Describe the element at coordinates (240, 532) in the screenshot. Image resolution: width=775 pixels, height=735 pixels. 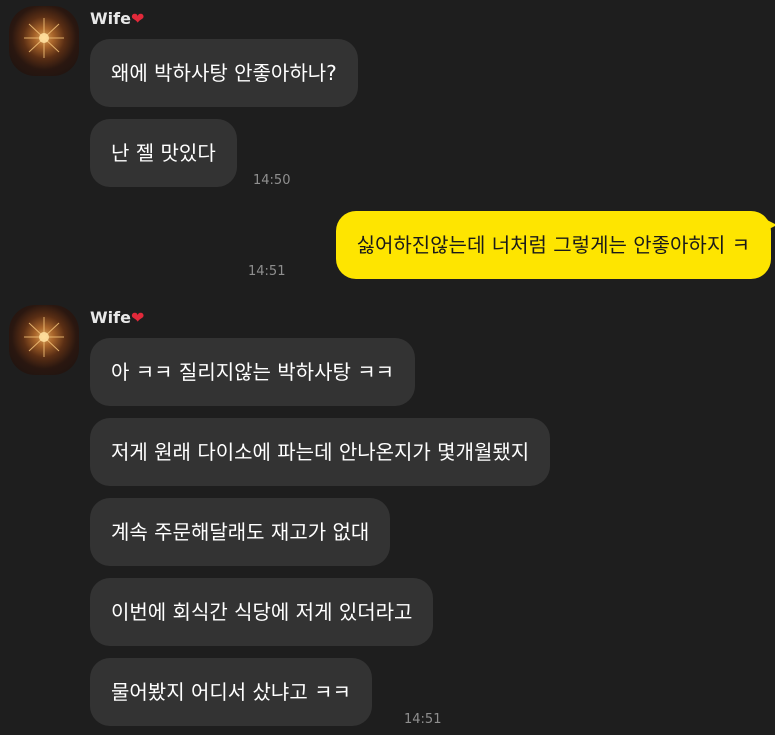
I see `message-bubble: 계속 주문해달래도 재고가 없대` at that location.